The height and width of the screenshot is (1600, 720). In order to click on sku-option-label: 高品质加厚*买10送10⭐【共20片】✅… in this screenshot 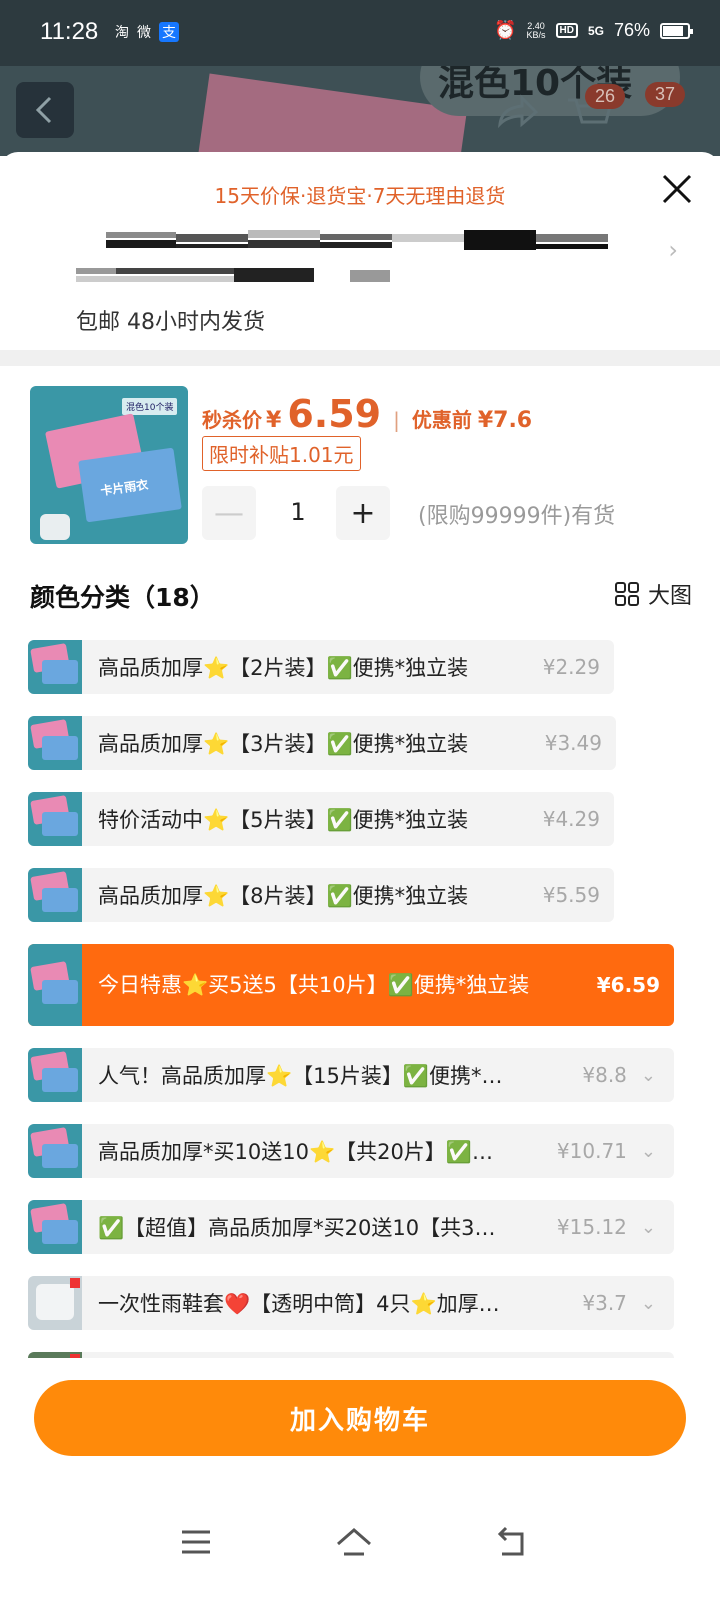, I will do `click(295, 1152)`.